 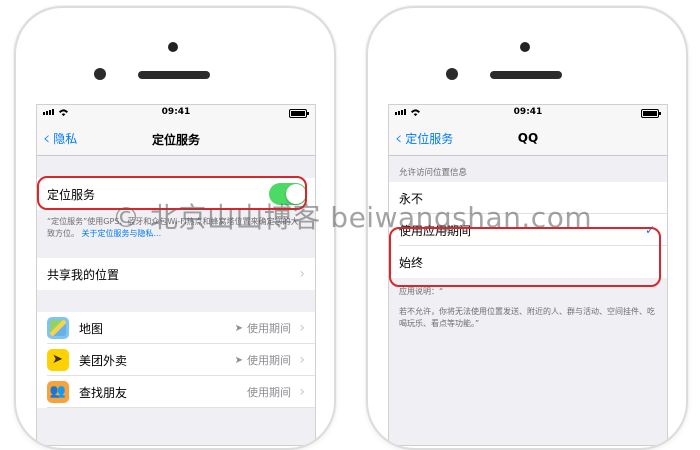 I want to click on app-name: 地图, so click(x=91, y=328).